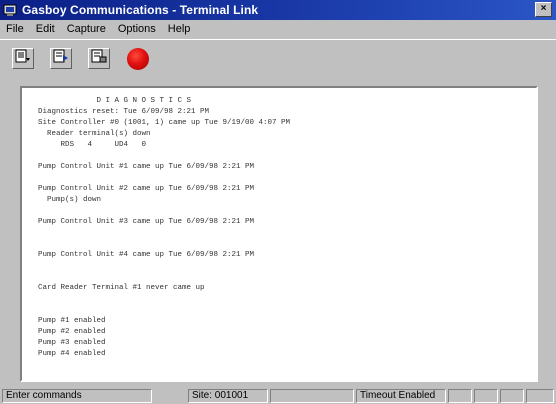 The width and height of the screenshot is (556, 404). I want to click on terminal-line: Pump(s) down, so click(70, 200).